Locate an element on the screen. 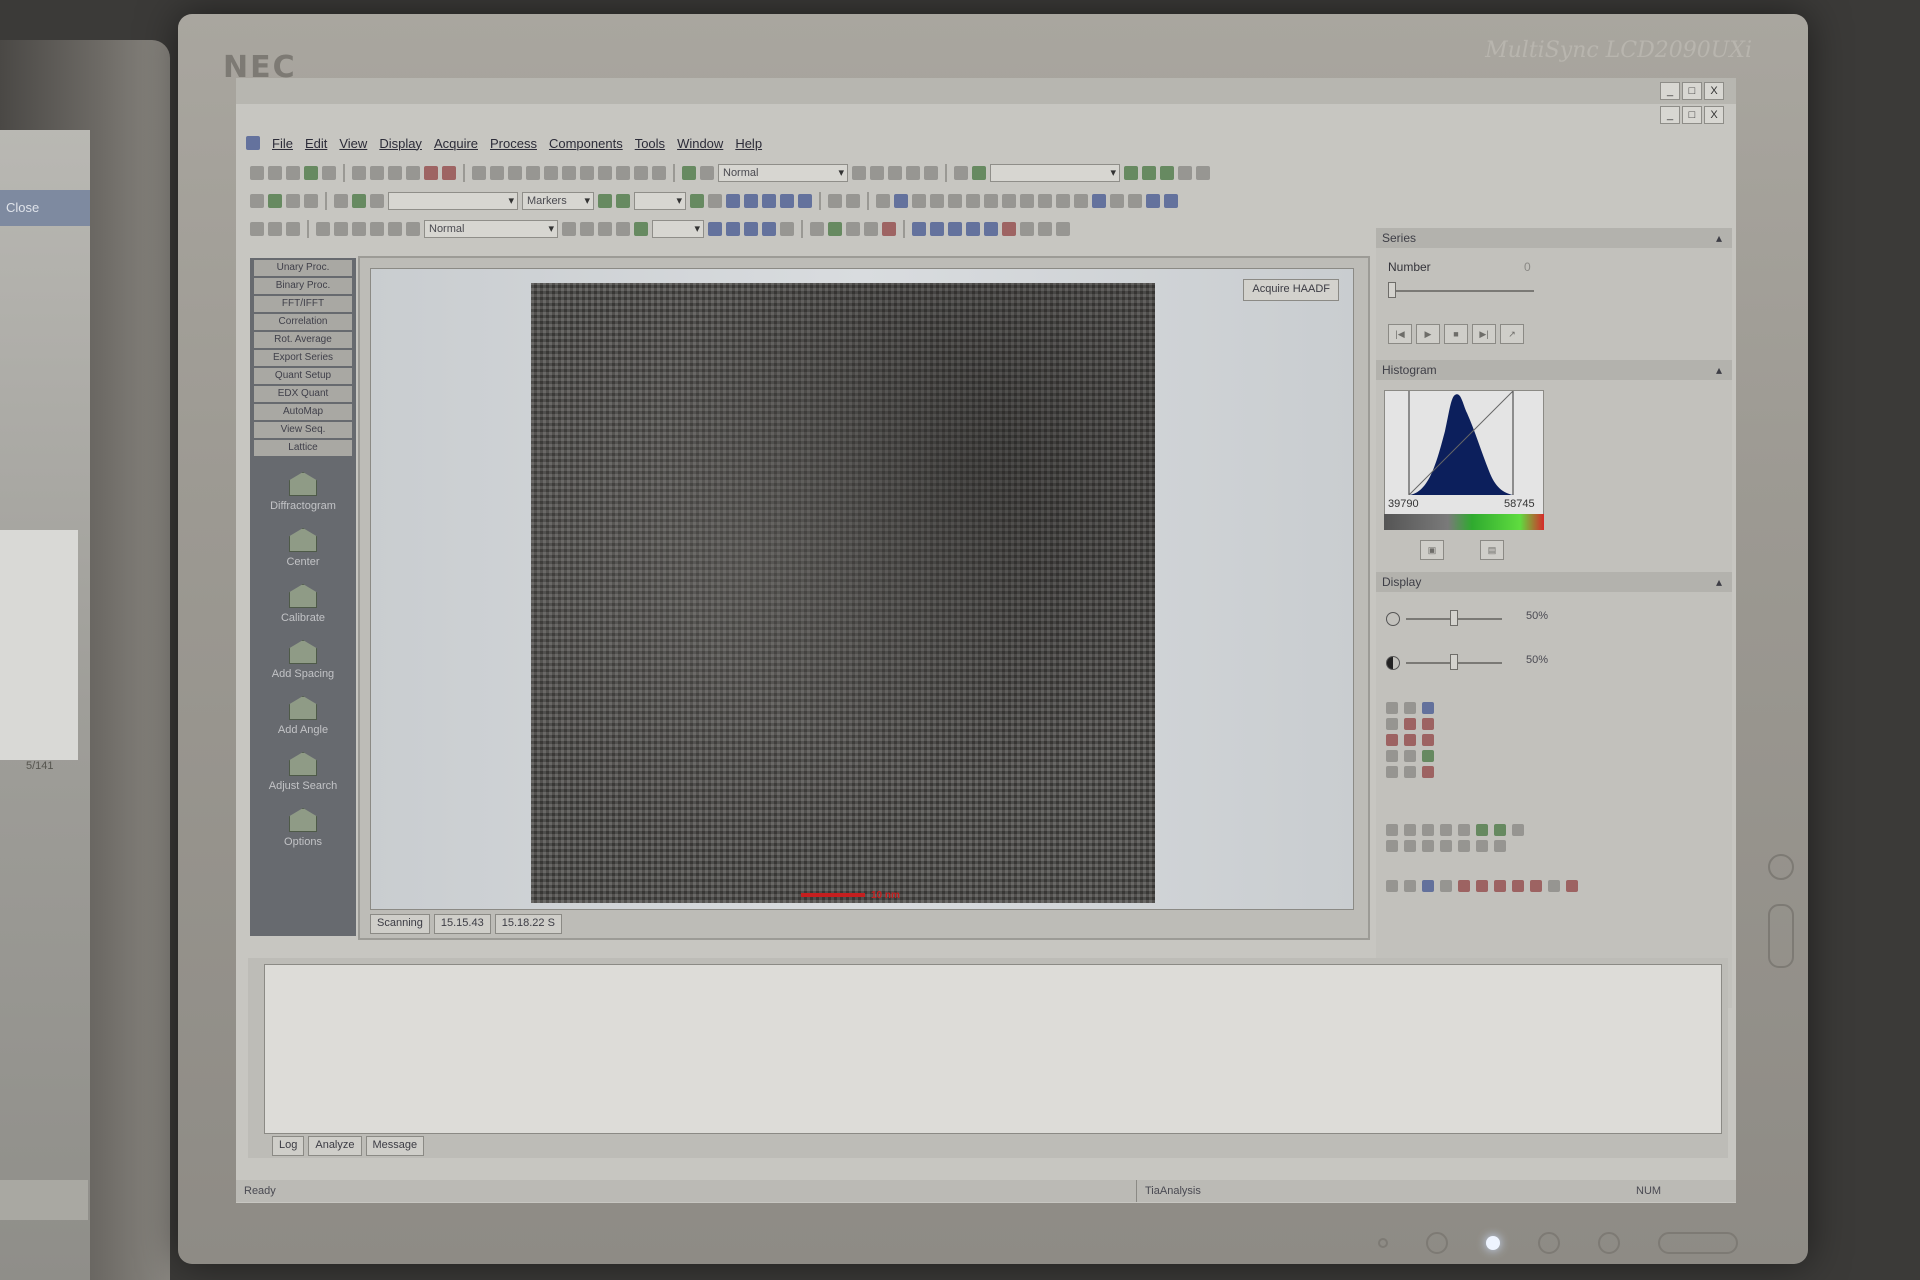 The width and height of the screenshot is (1920, 1280). series-section-title: Series is located at coordinates (1554, 238).